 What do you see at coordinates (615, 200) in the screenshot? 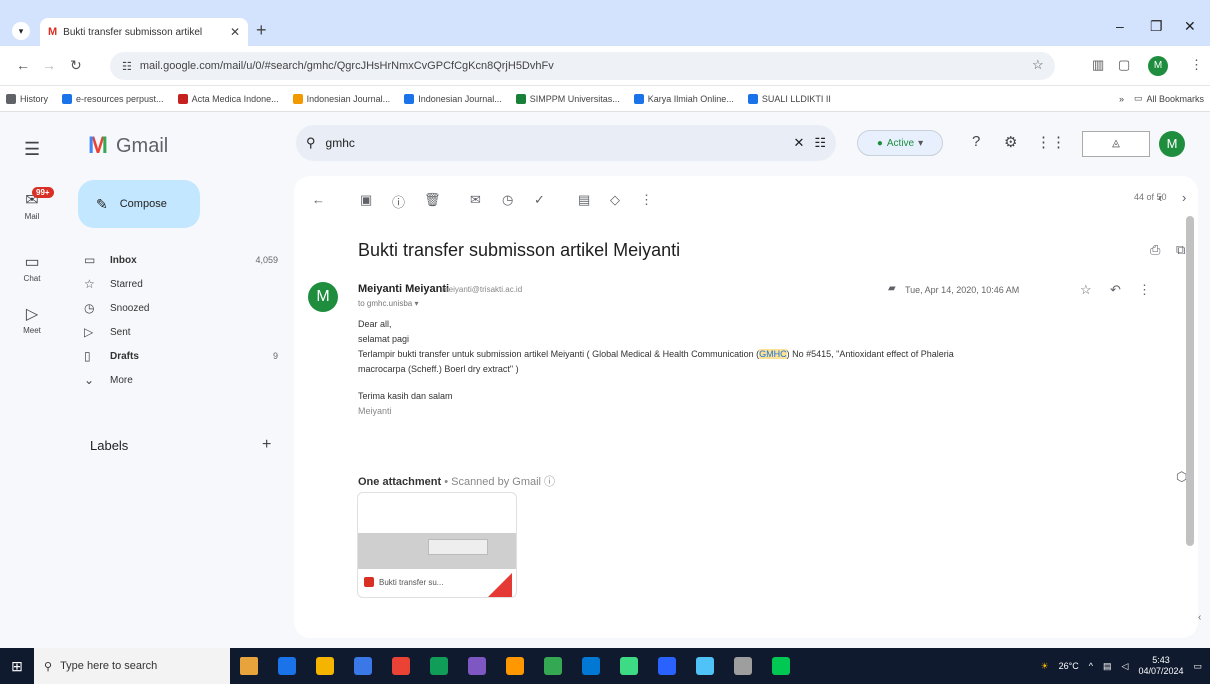
I see `label-icon: ◇` at bounding box center [615, 200].